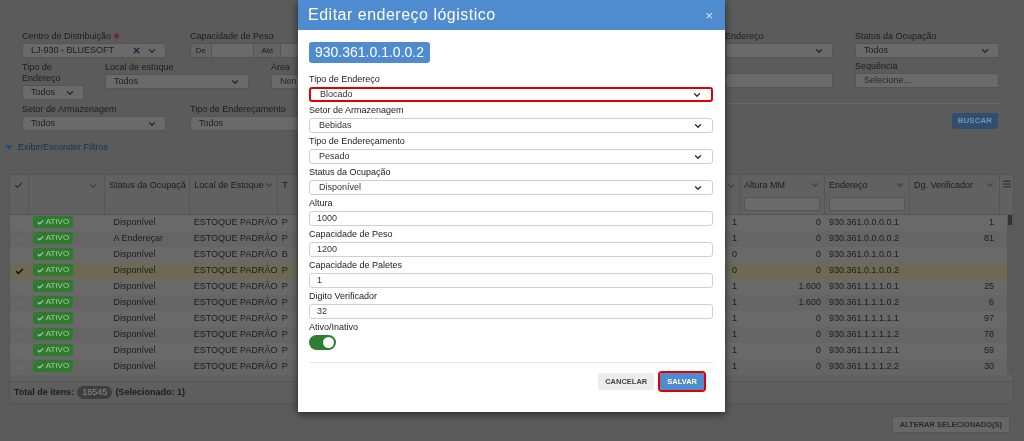  What do you see at coordinates (94, 50) in the screenshot?
I see `filter-select: LJ-930 - BLUESOFT` at bounding box center [94, 50].